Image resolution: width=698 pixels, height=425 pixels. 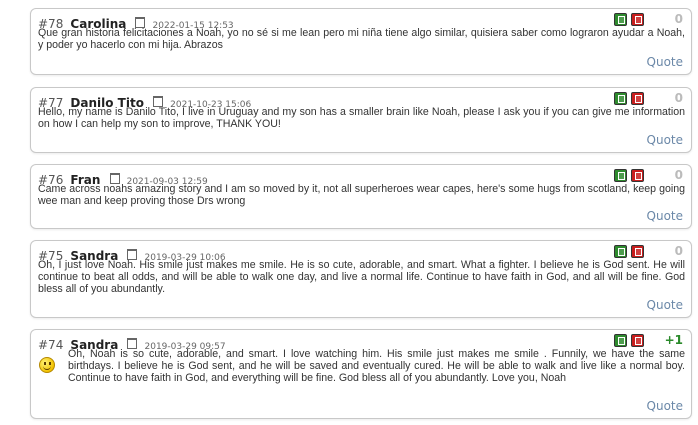 What do you see at coordinates (51, 345) in the screenshot?
I see `comment-number: #74` at bounding box center [51, 345].